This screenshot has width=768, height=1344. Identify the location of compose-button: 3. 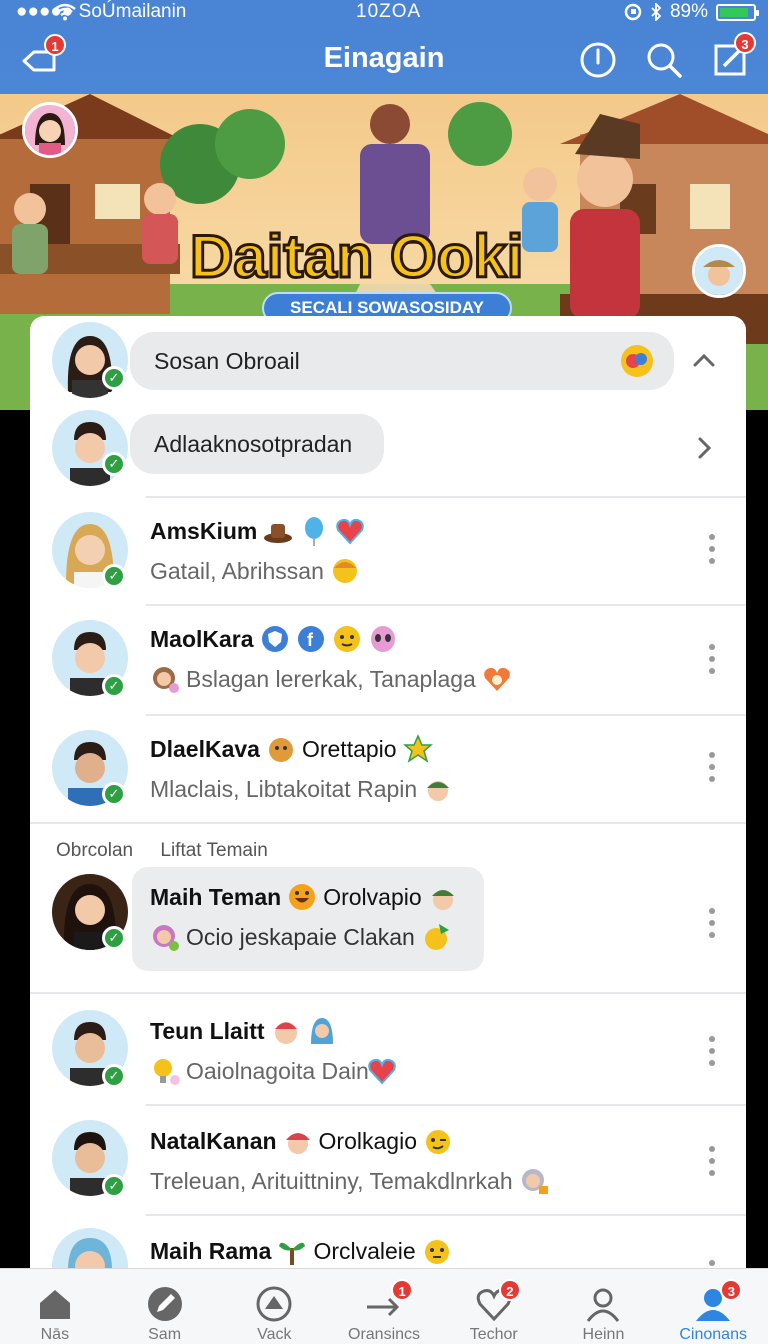
(733, 56).